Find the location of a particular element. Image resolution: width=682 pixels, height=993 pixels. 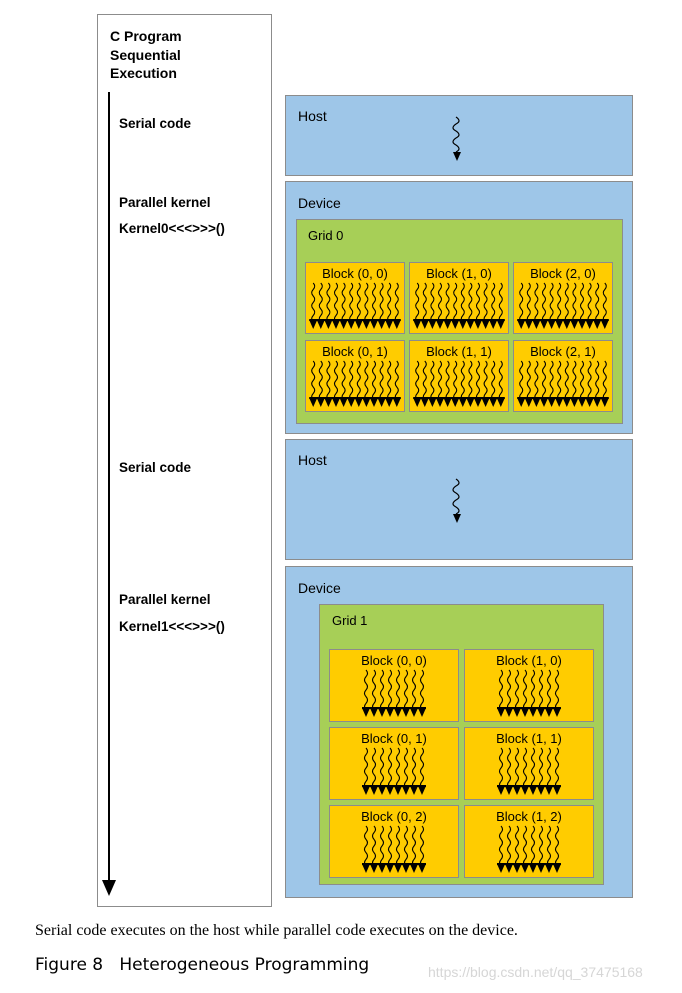

timeline-line is located at coordinates (109, 487).